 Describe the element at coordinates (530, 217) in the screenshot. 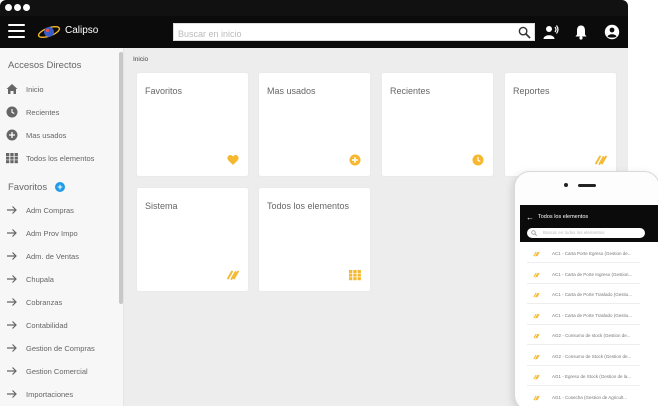

I see `back-arrow-icon: ←` at that location.